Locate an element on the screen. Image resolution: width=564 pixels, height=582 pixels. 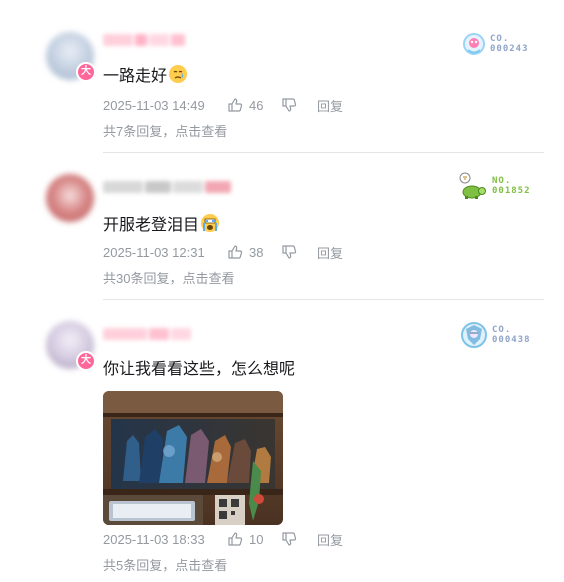
comment-text: 开服老登泪目 is located at coordinates (161, 224).